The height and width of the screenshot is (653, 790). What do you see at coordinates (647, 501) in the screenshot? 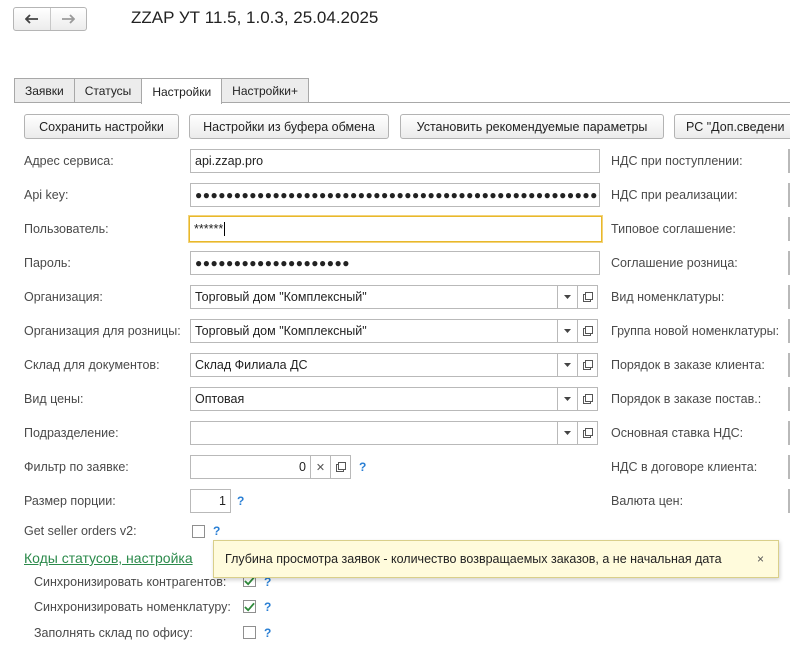
I see `right-label-price-currency: Валюта цен:` at bounding box center [647, 501].